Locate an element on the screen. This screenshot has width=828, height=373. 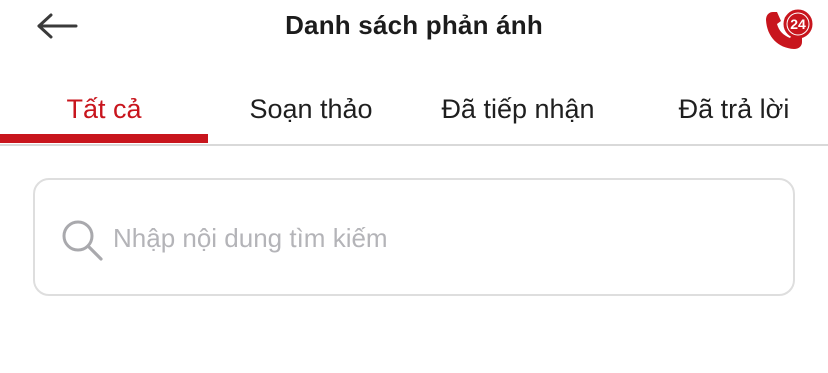
hotline-badge-text: 24 is located at coordinates (798, 24).